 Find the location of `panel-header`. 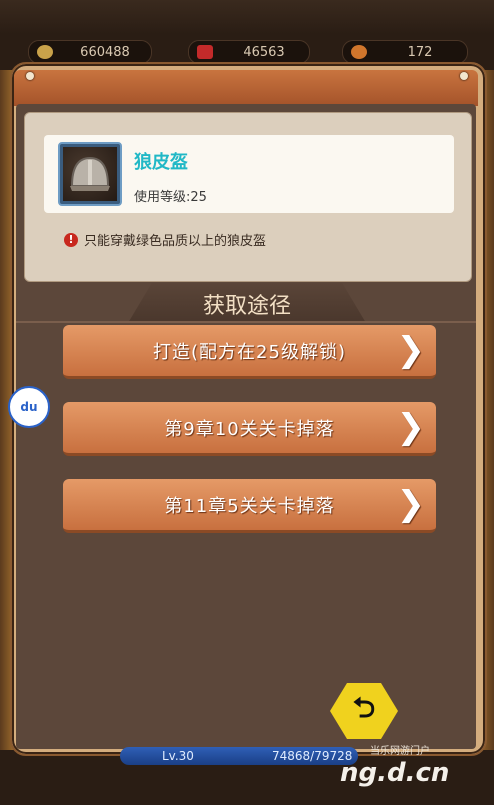

panel-header is located at coordinates (246, 88).